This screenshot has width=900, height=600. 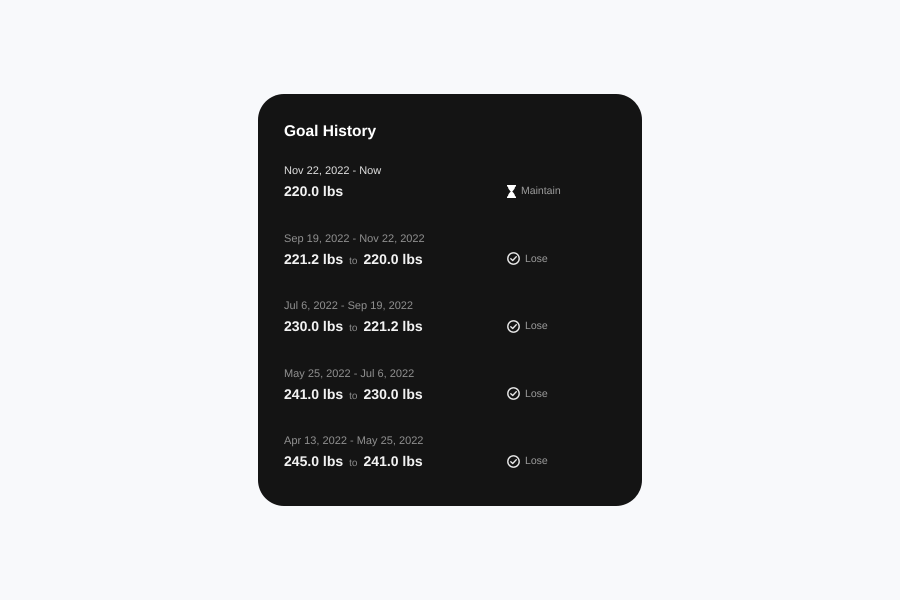 What do you see at coordinates (354, 239) in the screenshot?
I see `goal-period: Sep 19, 2022 - Nov 22, 2022` at bounding box center [354, 239].